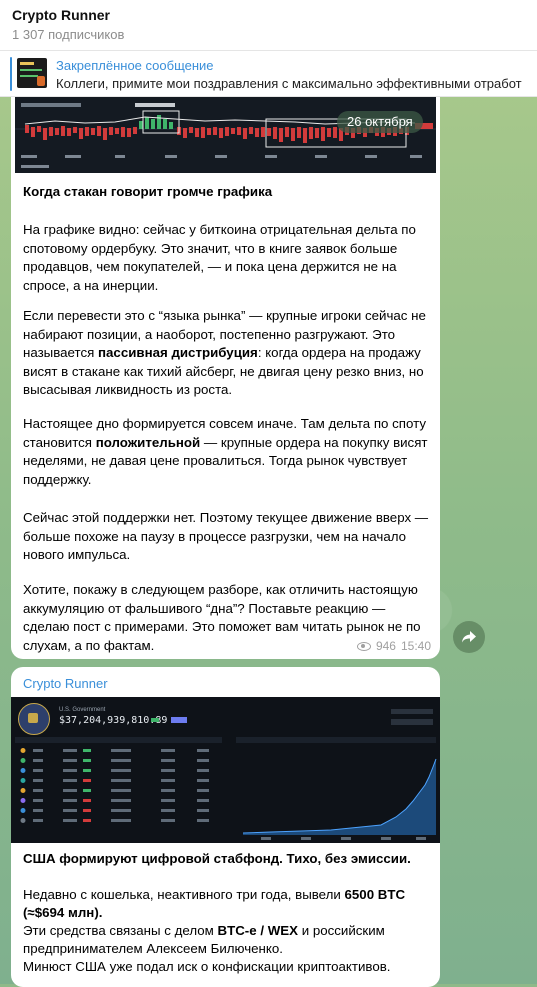  I want to click on post-image-orderbook-chart: 26 октября, so click(225, 135).